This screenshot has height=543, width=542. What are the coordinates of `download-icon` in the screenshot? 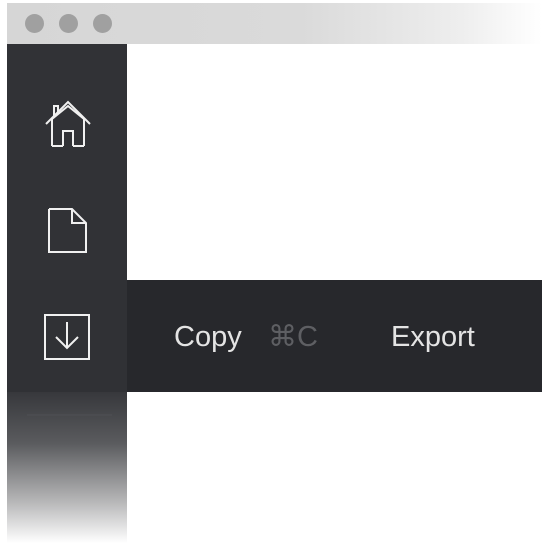 It's located at (67, 337).